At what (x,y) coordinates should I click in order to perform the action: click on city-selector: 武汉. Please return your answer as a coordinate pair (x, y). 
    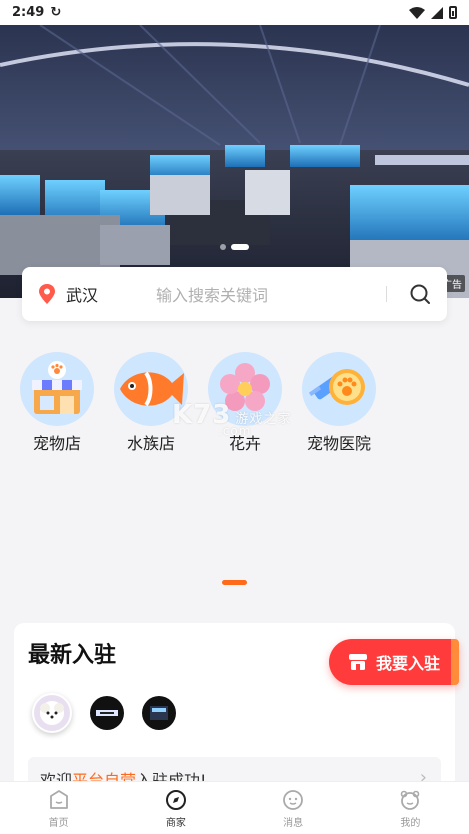
    Looking at the image, I should click on (106, 294).